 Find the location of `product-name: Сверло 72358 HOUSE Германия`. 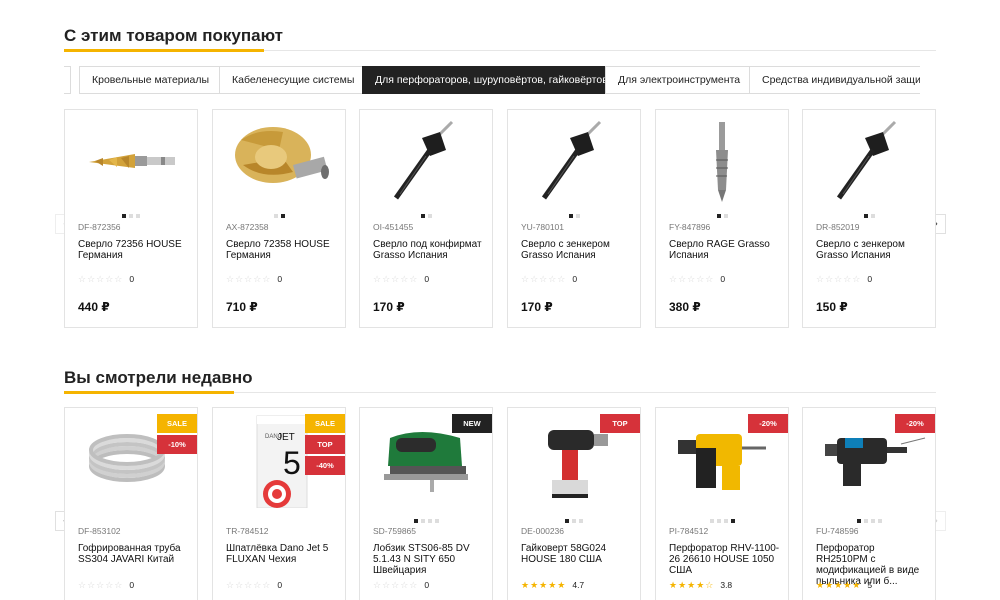

product-name: Сверло 72358 HOUSE Германия is located at coordinates (282, 250).